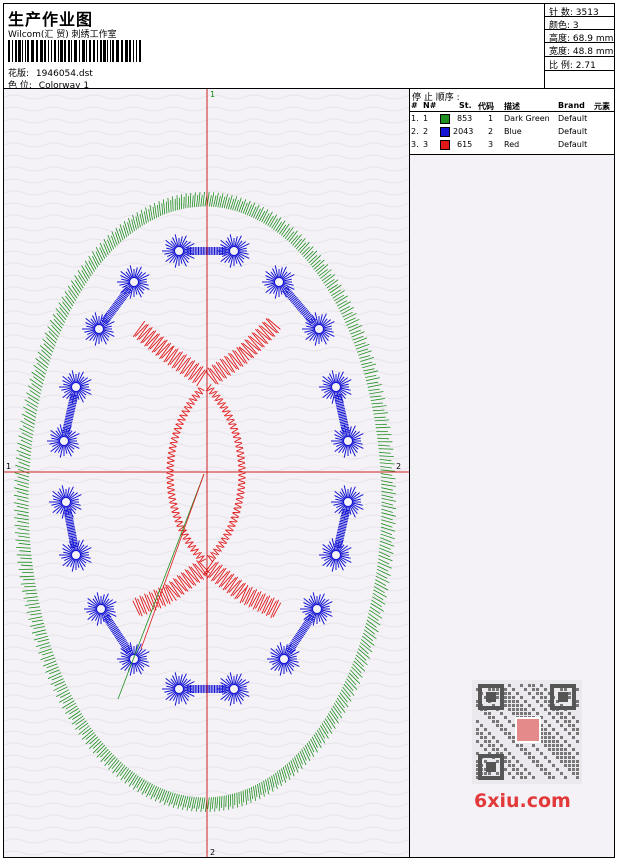 This screenshot has width=620, height=861. What do you see at coordinates (430, 105) in the screenshot?
I see `col-number: N#` at bounding box center [430, 105].